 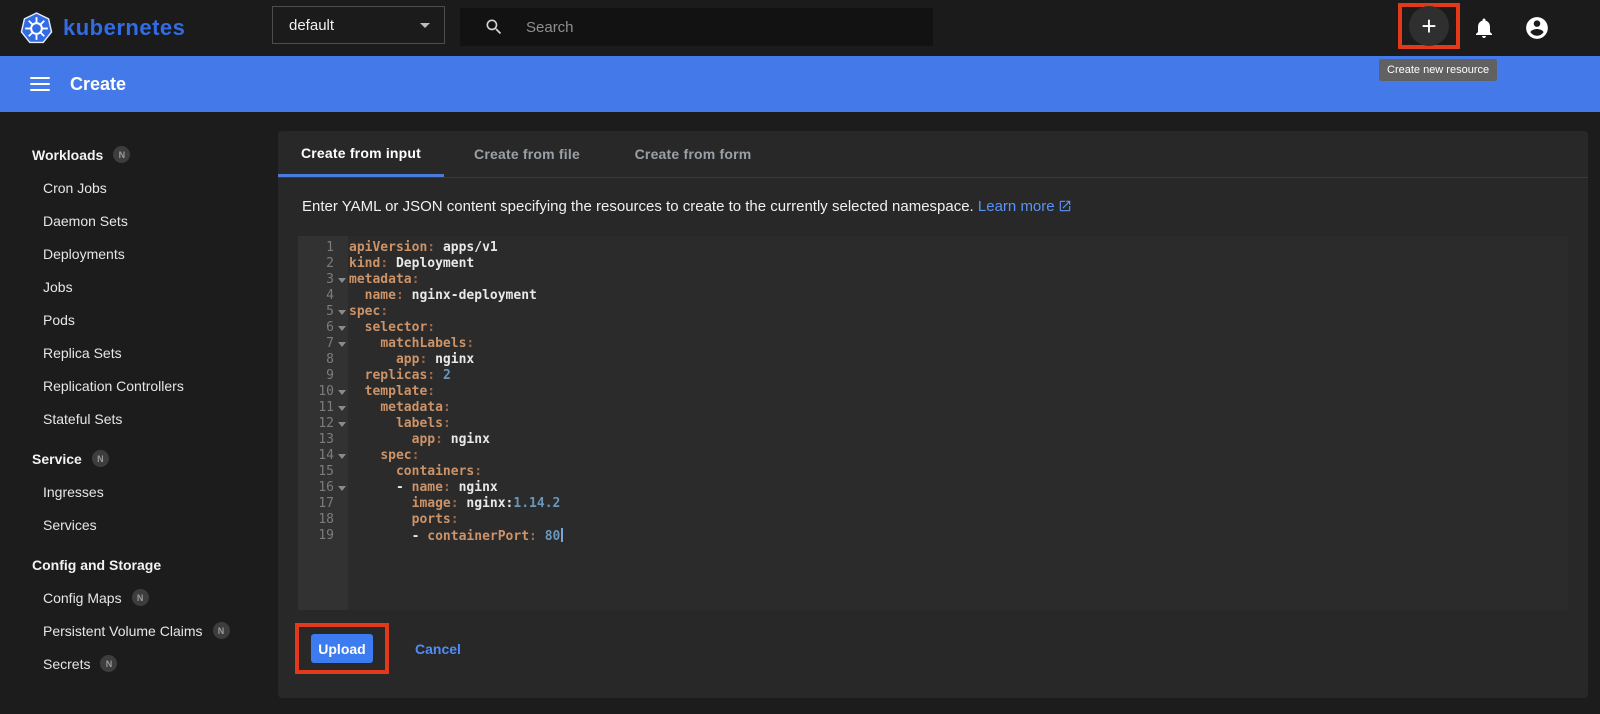 I want to click on line-number: 4, so click(x=330, y=295).